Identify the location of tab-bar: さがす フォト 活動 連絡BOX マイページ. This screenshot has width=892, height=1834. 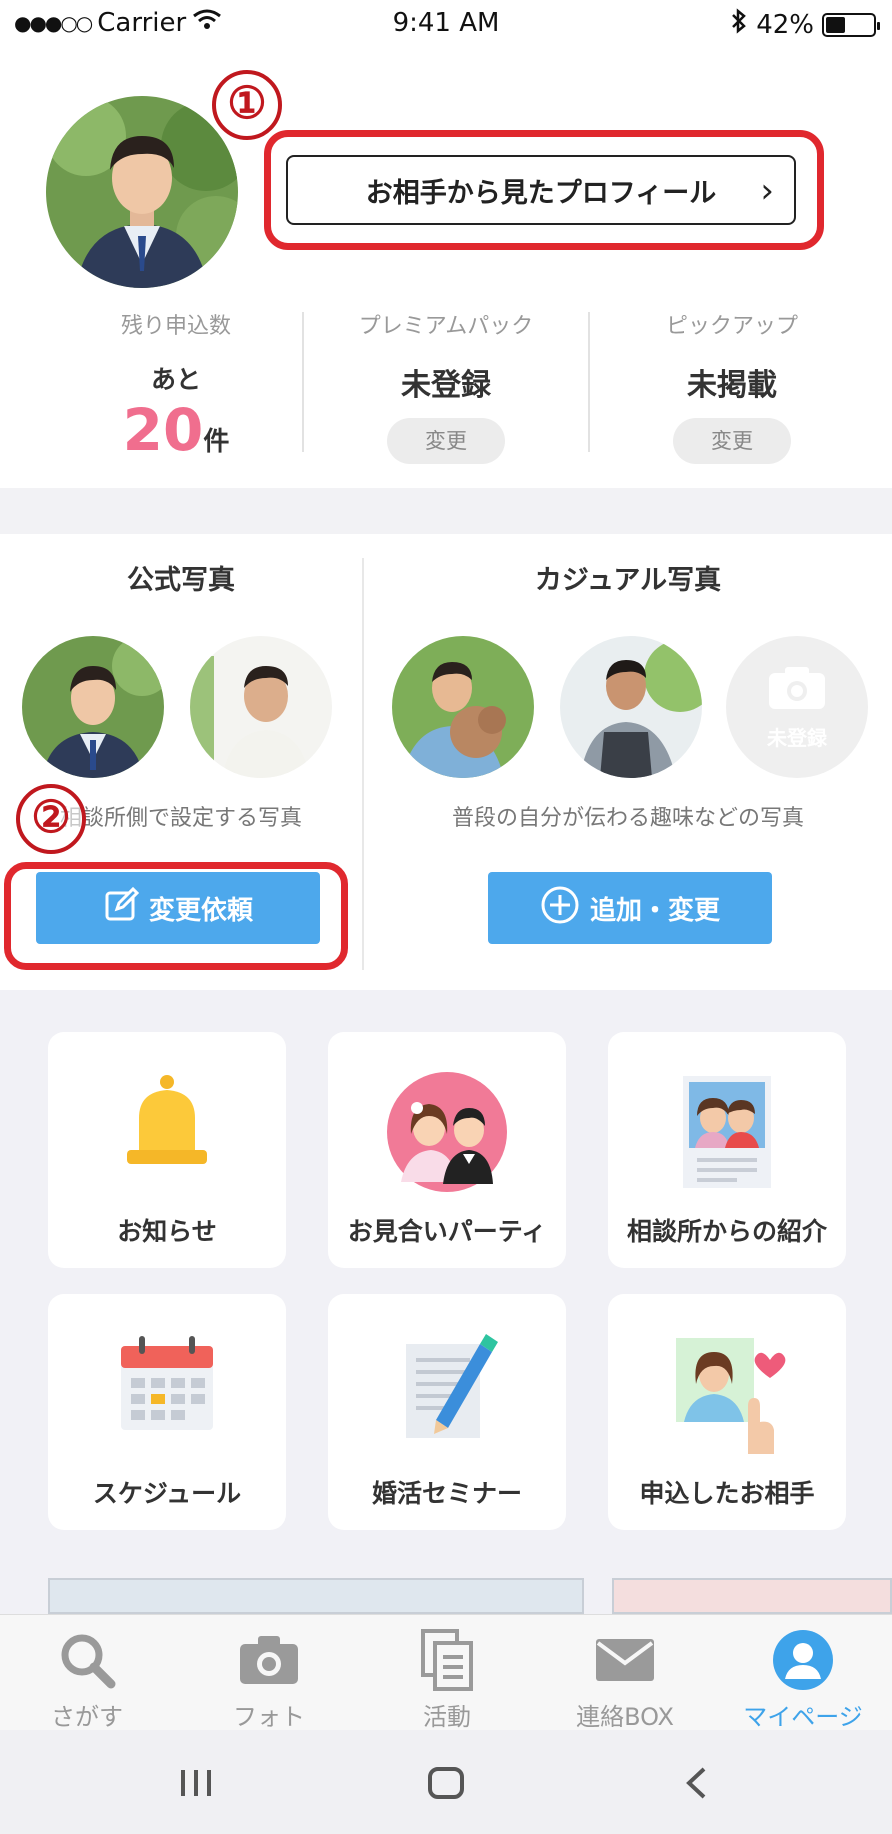
(446, 1673).